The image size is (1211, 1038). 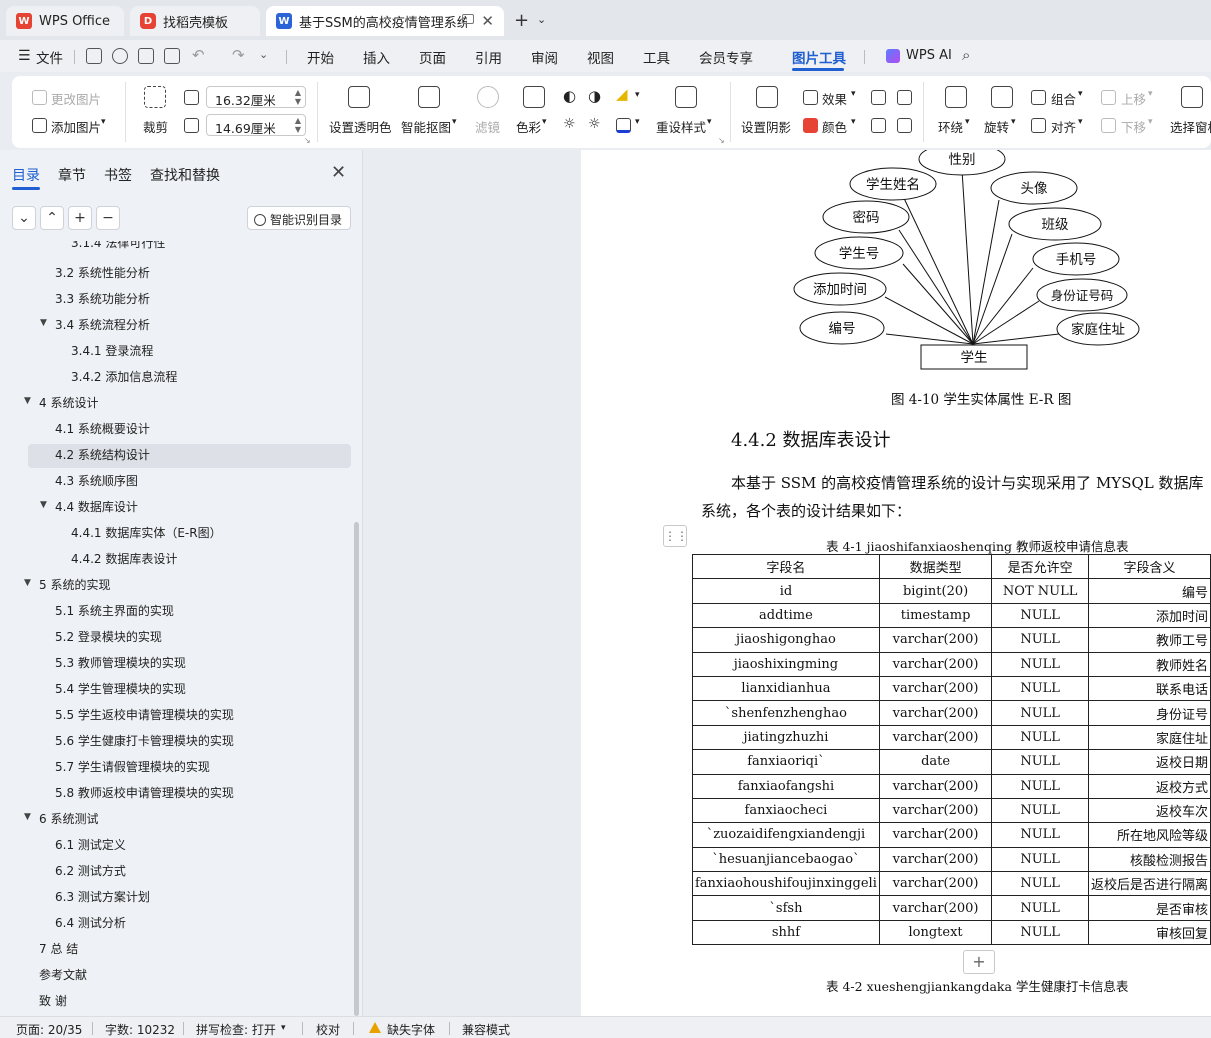 What do you see at coordinates (1149, 859) in the screenshot?
I see `table-cell: 核酸检测报告` at bounding box center [1149, 859].